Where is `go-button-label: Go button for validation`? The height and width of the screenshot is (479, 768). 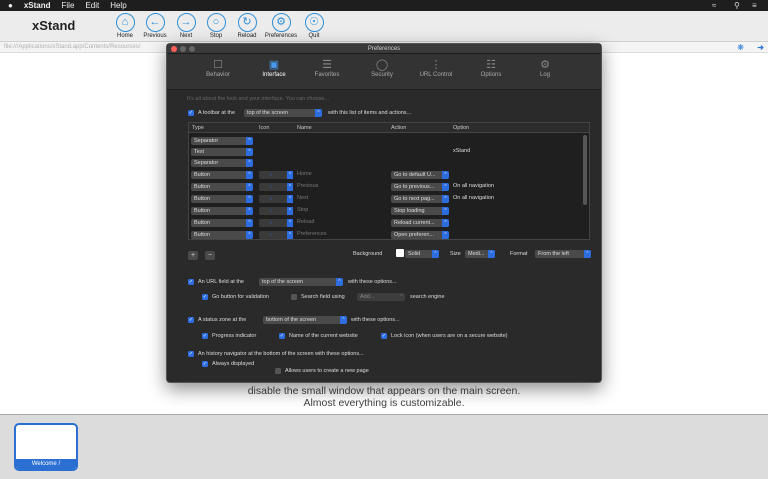
go-button-label: Go button for validation is located at coordinates (240, 297).